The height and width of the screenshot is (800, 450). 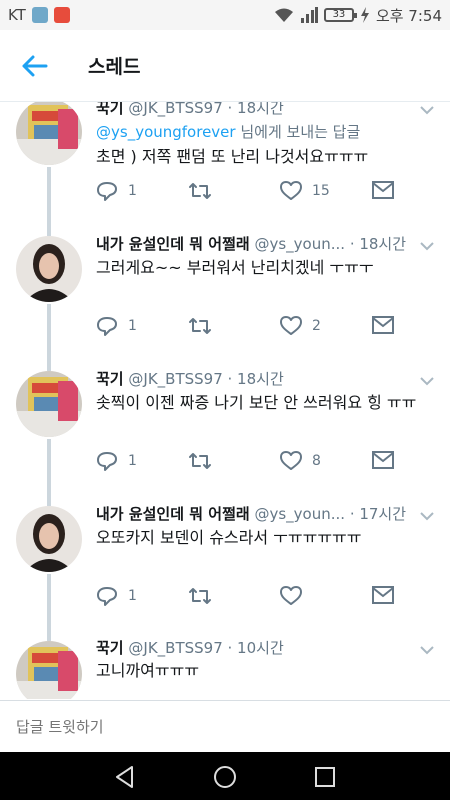 What do you see at coordinates (114, 67) in the screenshot?
I see `page-title: 스레드` at bounding box center [114, 67].